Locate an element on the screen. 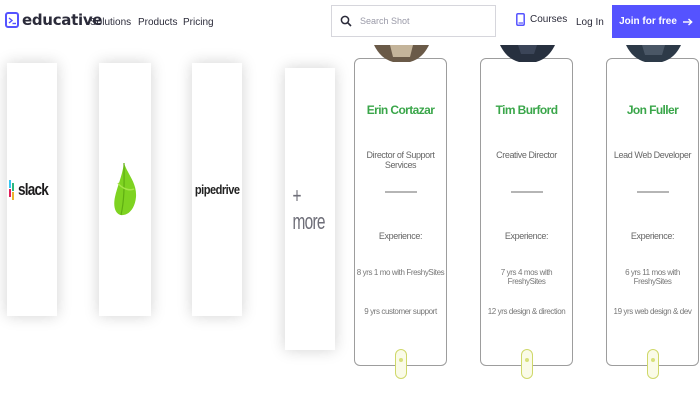 The height and width of the screenshot is (400, 700). more-logos-label: + more is located at coordinates (309, 208).